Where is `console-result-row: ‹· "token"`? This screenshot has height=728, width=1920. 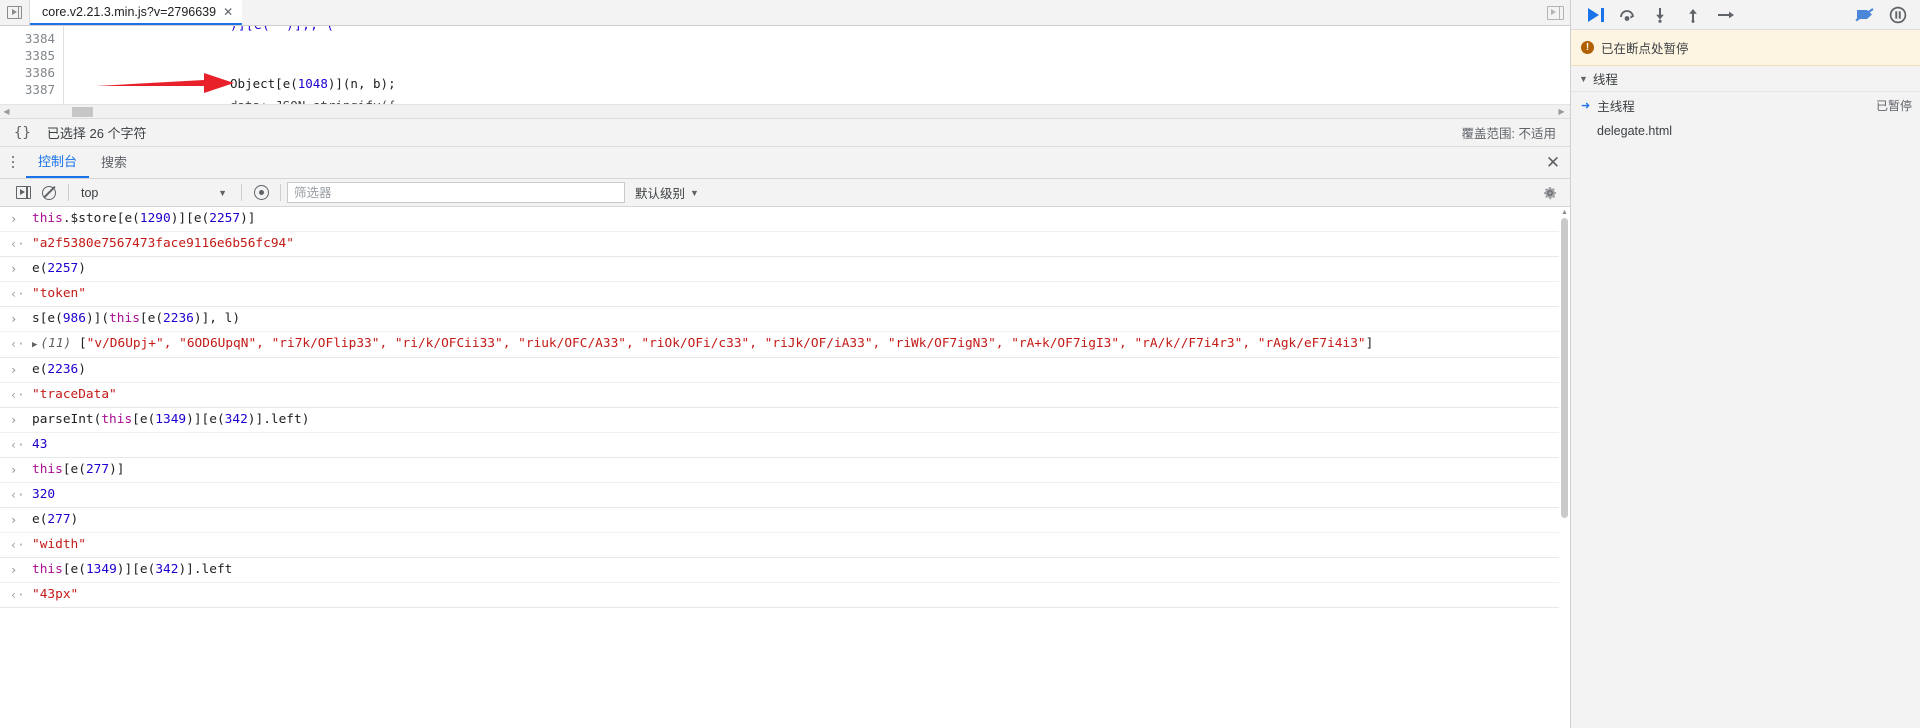 console-result-row: ‹· "token" is located at coordinates (785, 294).